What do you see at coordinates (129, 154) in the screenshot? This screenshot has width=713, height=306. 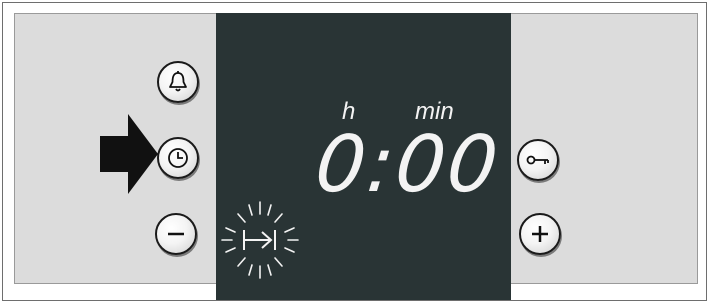 I see `pointer-arrow-icon` at bounding box center [129, 154].